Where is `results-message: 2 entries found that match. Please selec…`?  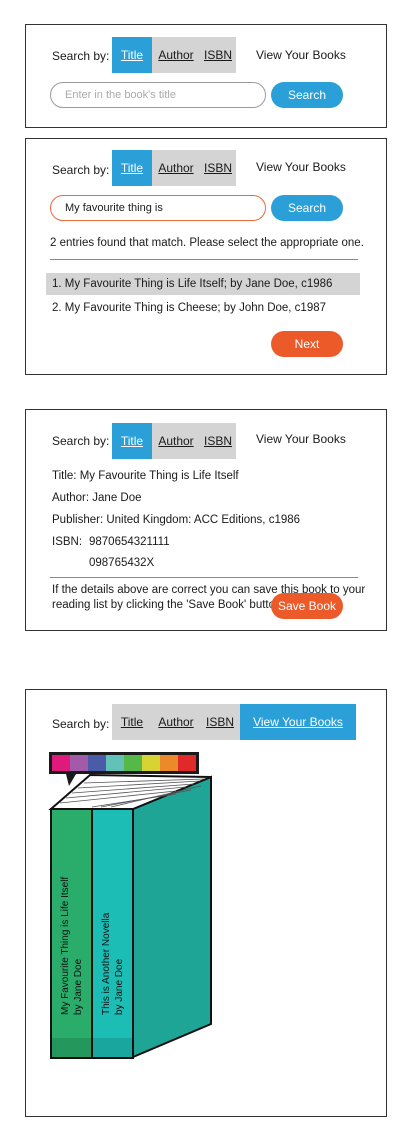 results-message: 2 entries found that match. Please selec… is located at coordinates (207, 243).